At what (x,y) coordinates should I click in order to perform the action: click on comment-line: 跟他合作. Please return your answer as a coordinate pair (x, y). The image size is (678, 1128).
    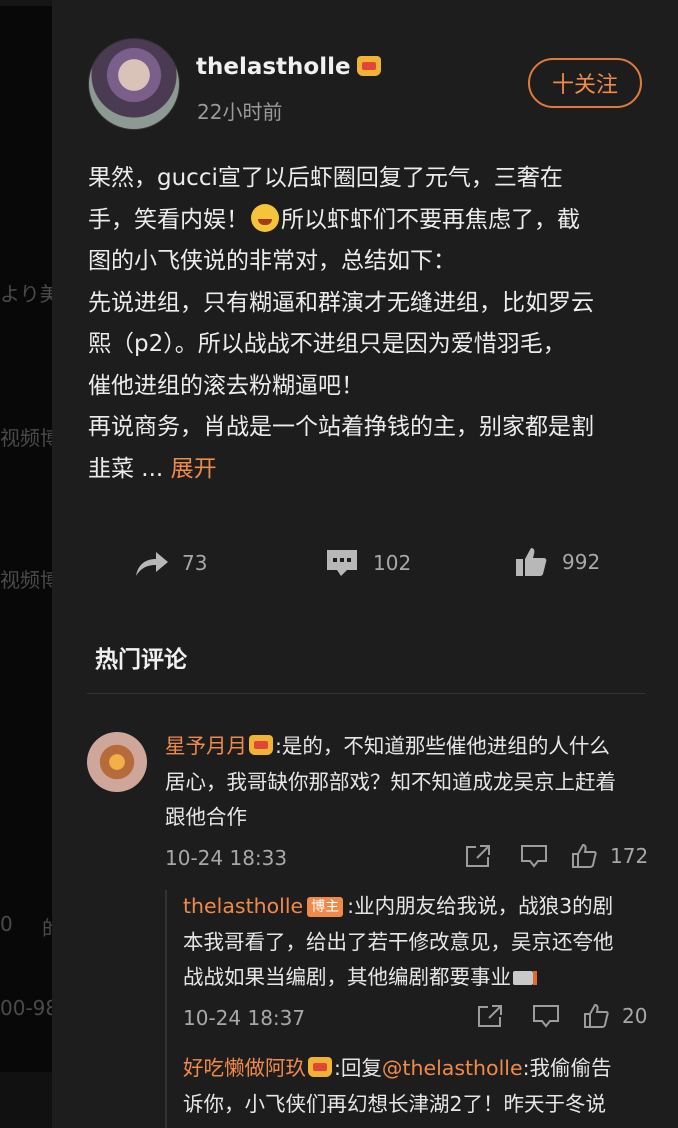
    Looking at the image, I should click on (206, 817).